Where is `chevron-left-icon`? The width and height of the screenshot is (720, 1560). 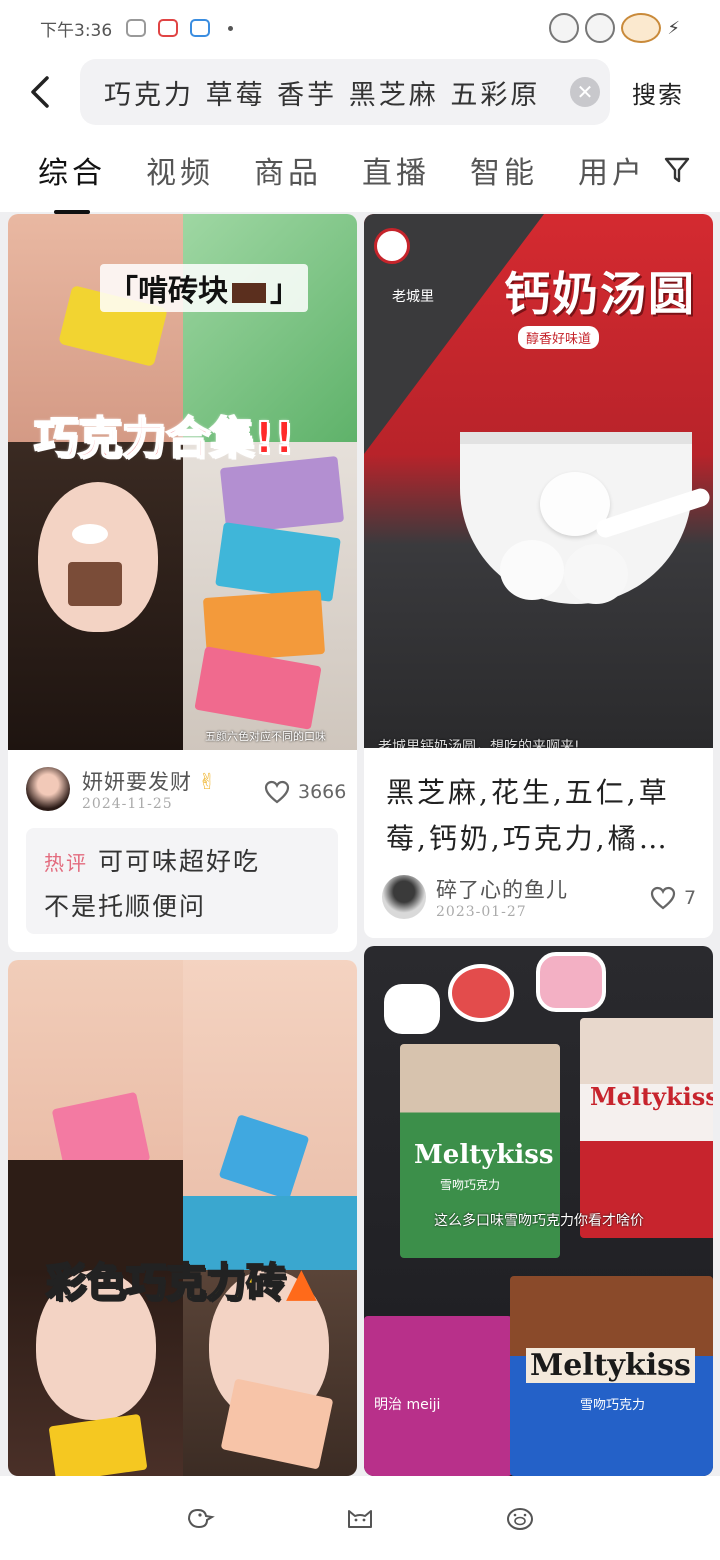
chevron-left-icon is located at coordinates (40, 92).